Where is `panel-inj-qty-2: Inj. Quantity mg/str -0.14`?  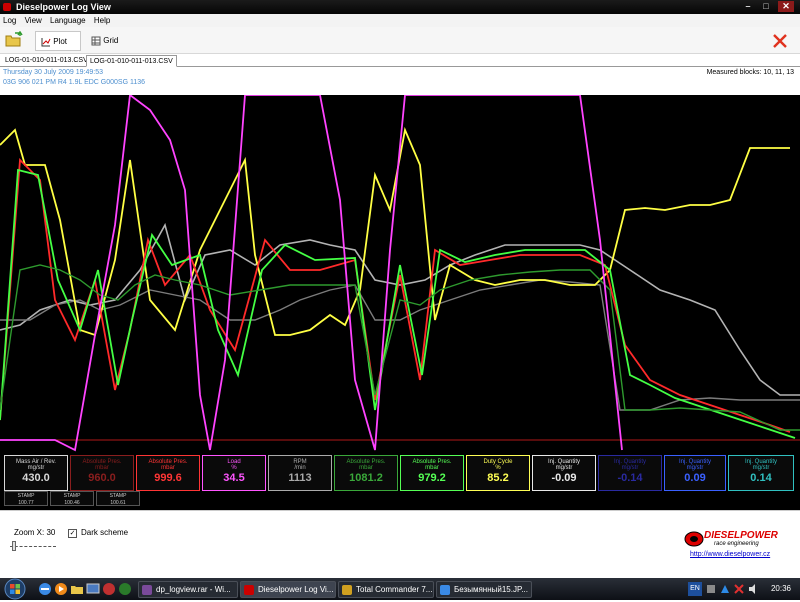
panel-inj-qty-2: Inj. Quantity mg/str -0.14 is located at coordinates (630, 473).